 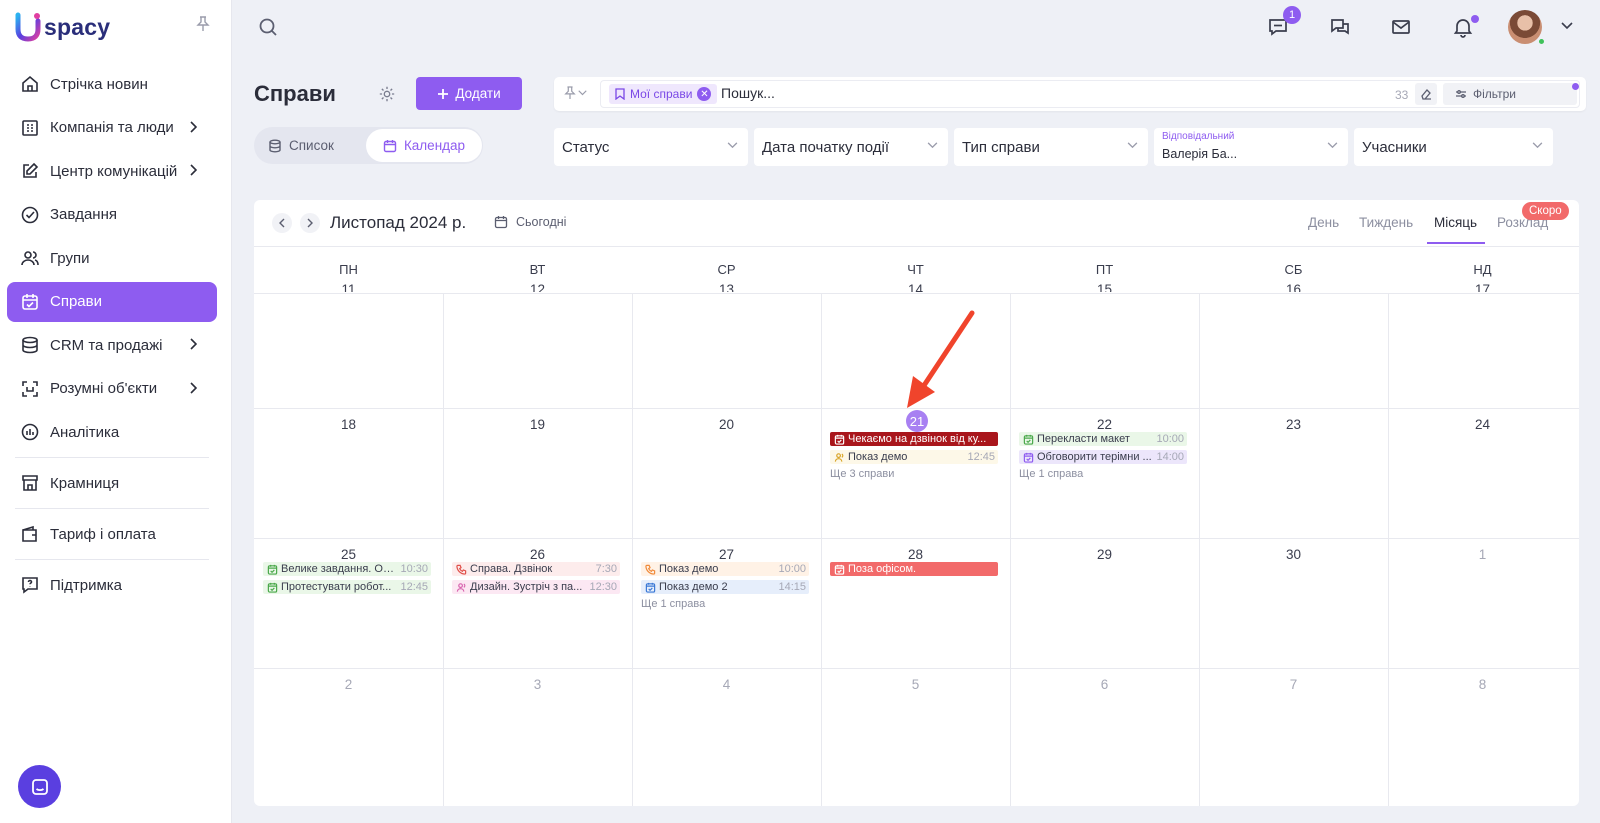 What do you see at coordinates (725, 569) in the screenshot?
I see `calendar-event: Показ демо 10:00` at bounding box center [725, 569].